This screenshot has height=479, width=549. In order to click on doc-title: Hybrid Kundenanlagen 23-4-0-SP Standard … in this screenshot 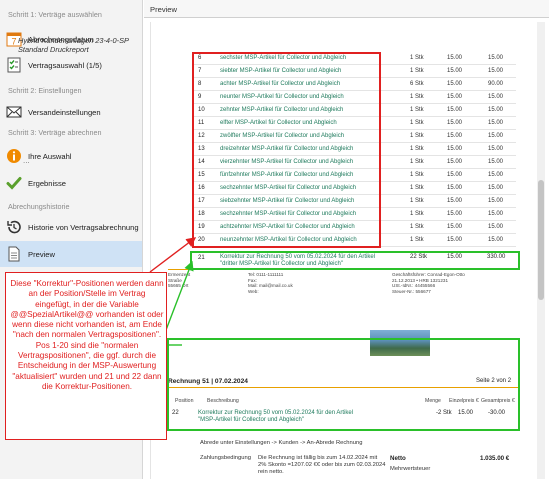, I will do `click(73, 45)`.